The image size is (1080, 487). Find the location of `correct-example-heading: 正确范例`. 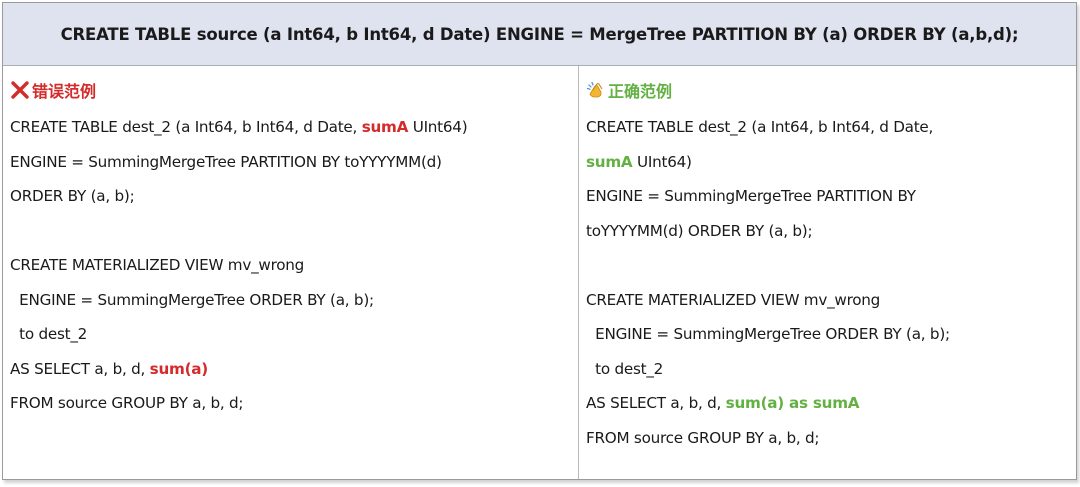

correct-example-heading: 正确范例 is located at coordinates (629, 90).